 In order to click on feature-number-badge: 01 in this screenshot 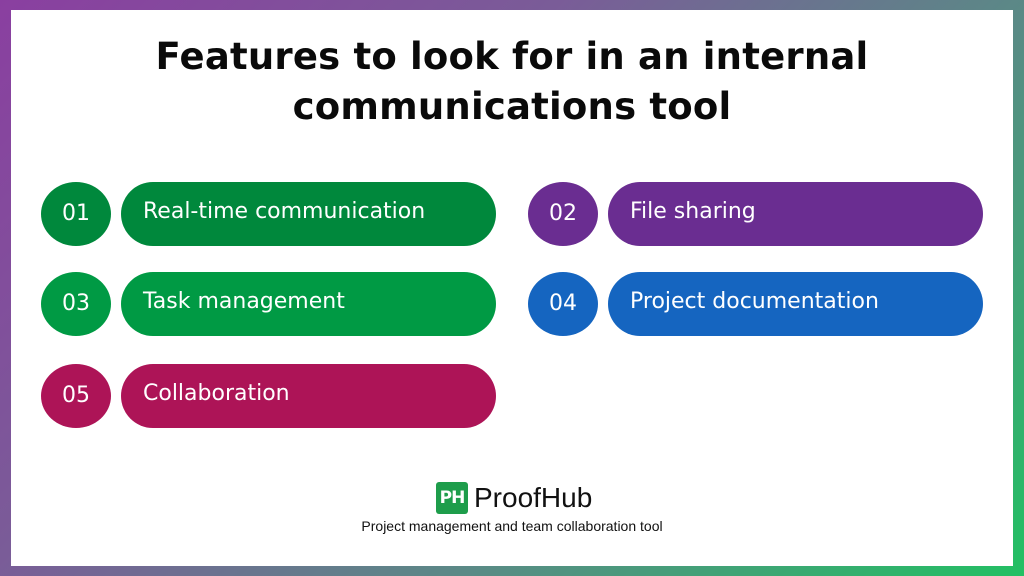, I will do `click(76, 214)`.